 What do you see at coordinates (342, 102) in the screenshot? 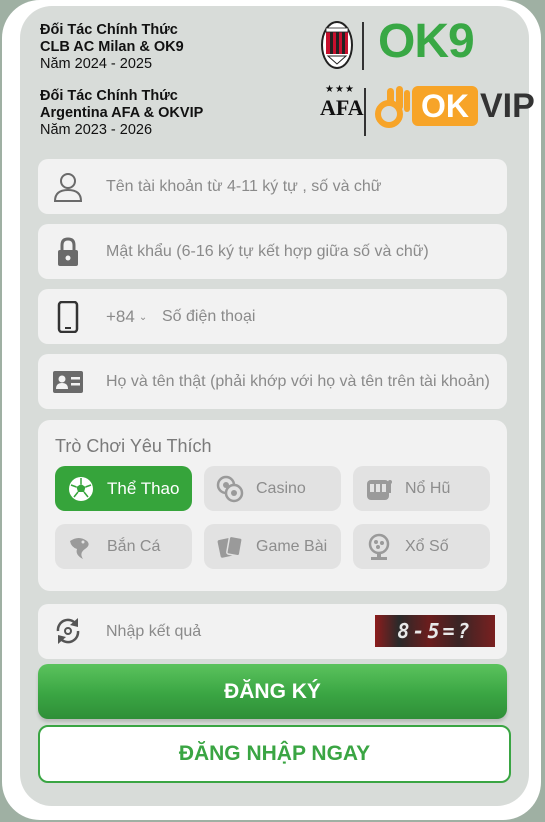
I see `afa-crest-icon: ★★★ AFA` at bounding box center [342, 102].